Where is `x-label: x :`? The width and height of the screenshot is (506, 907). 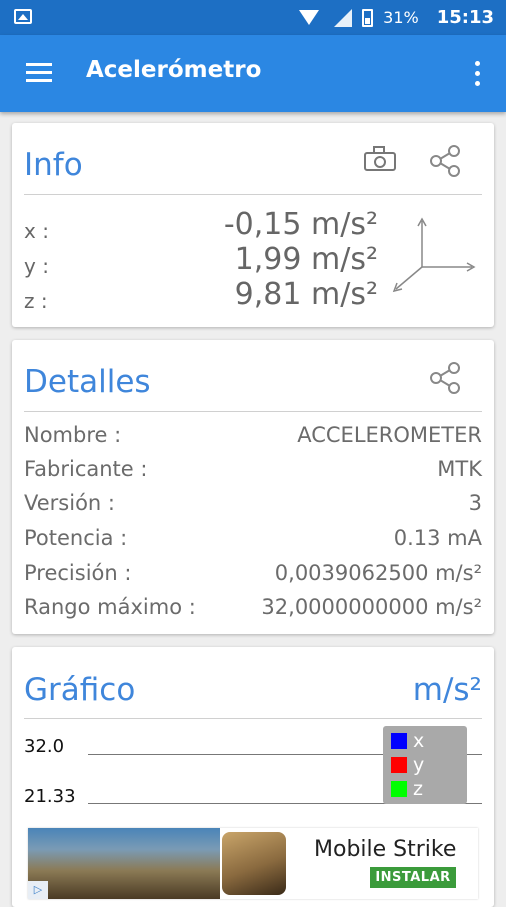 x-label: x : is located at coordinates (36, 231).